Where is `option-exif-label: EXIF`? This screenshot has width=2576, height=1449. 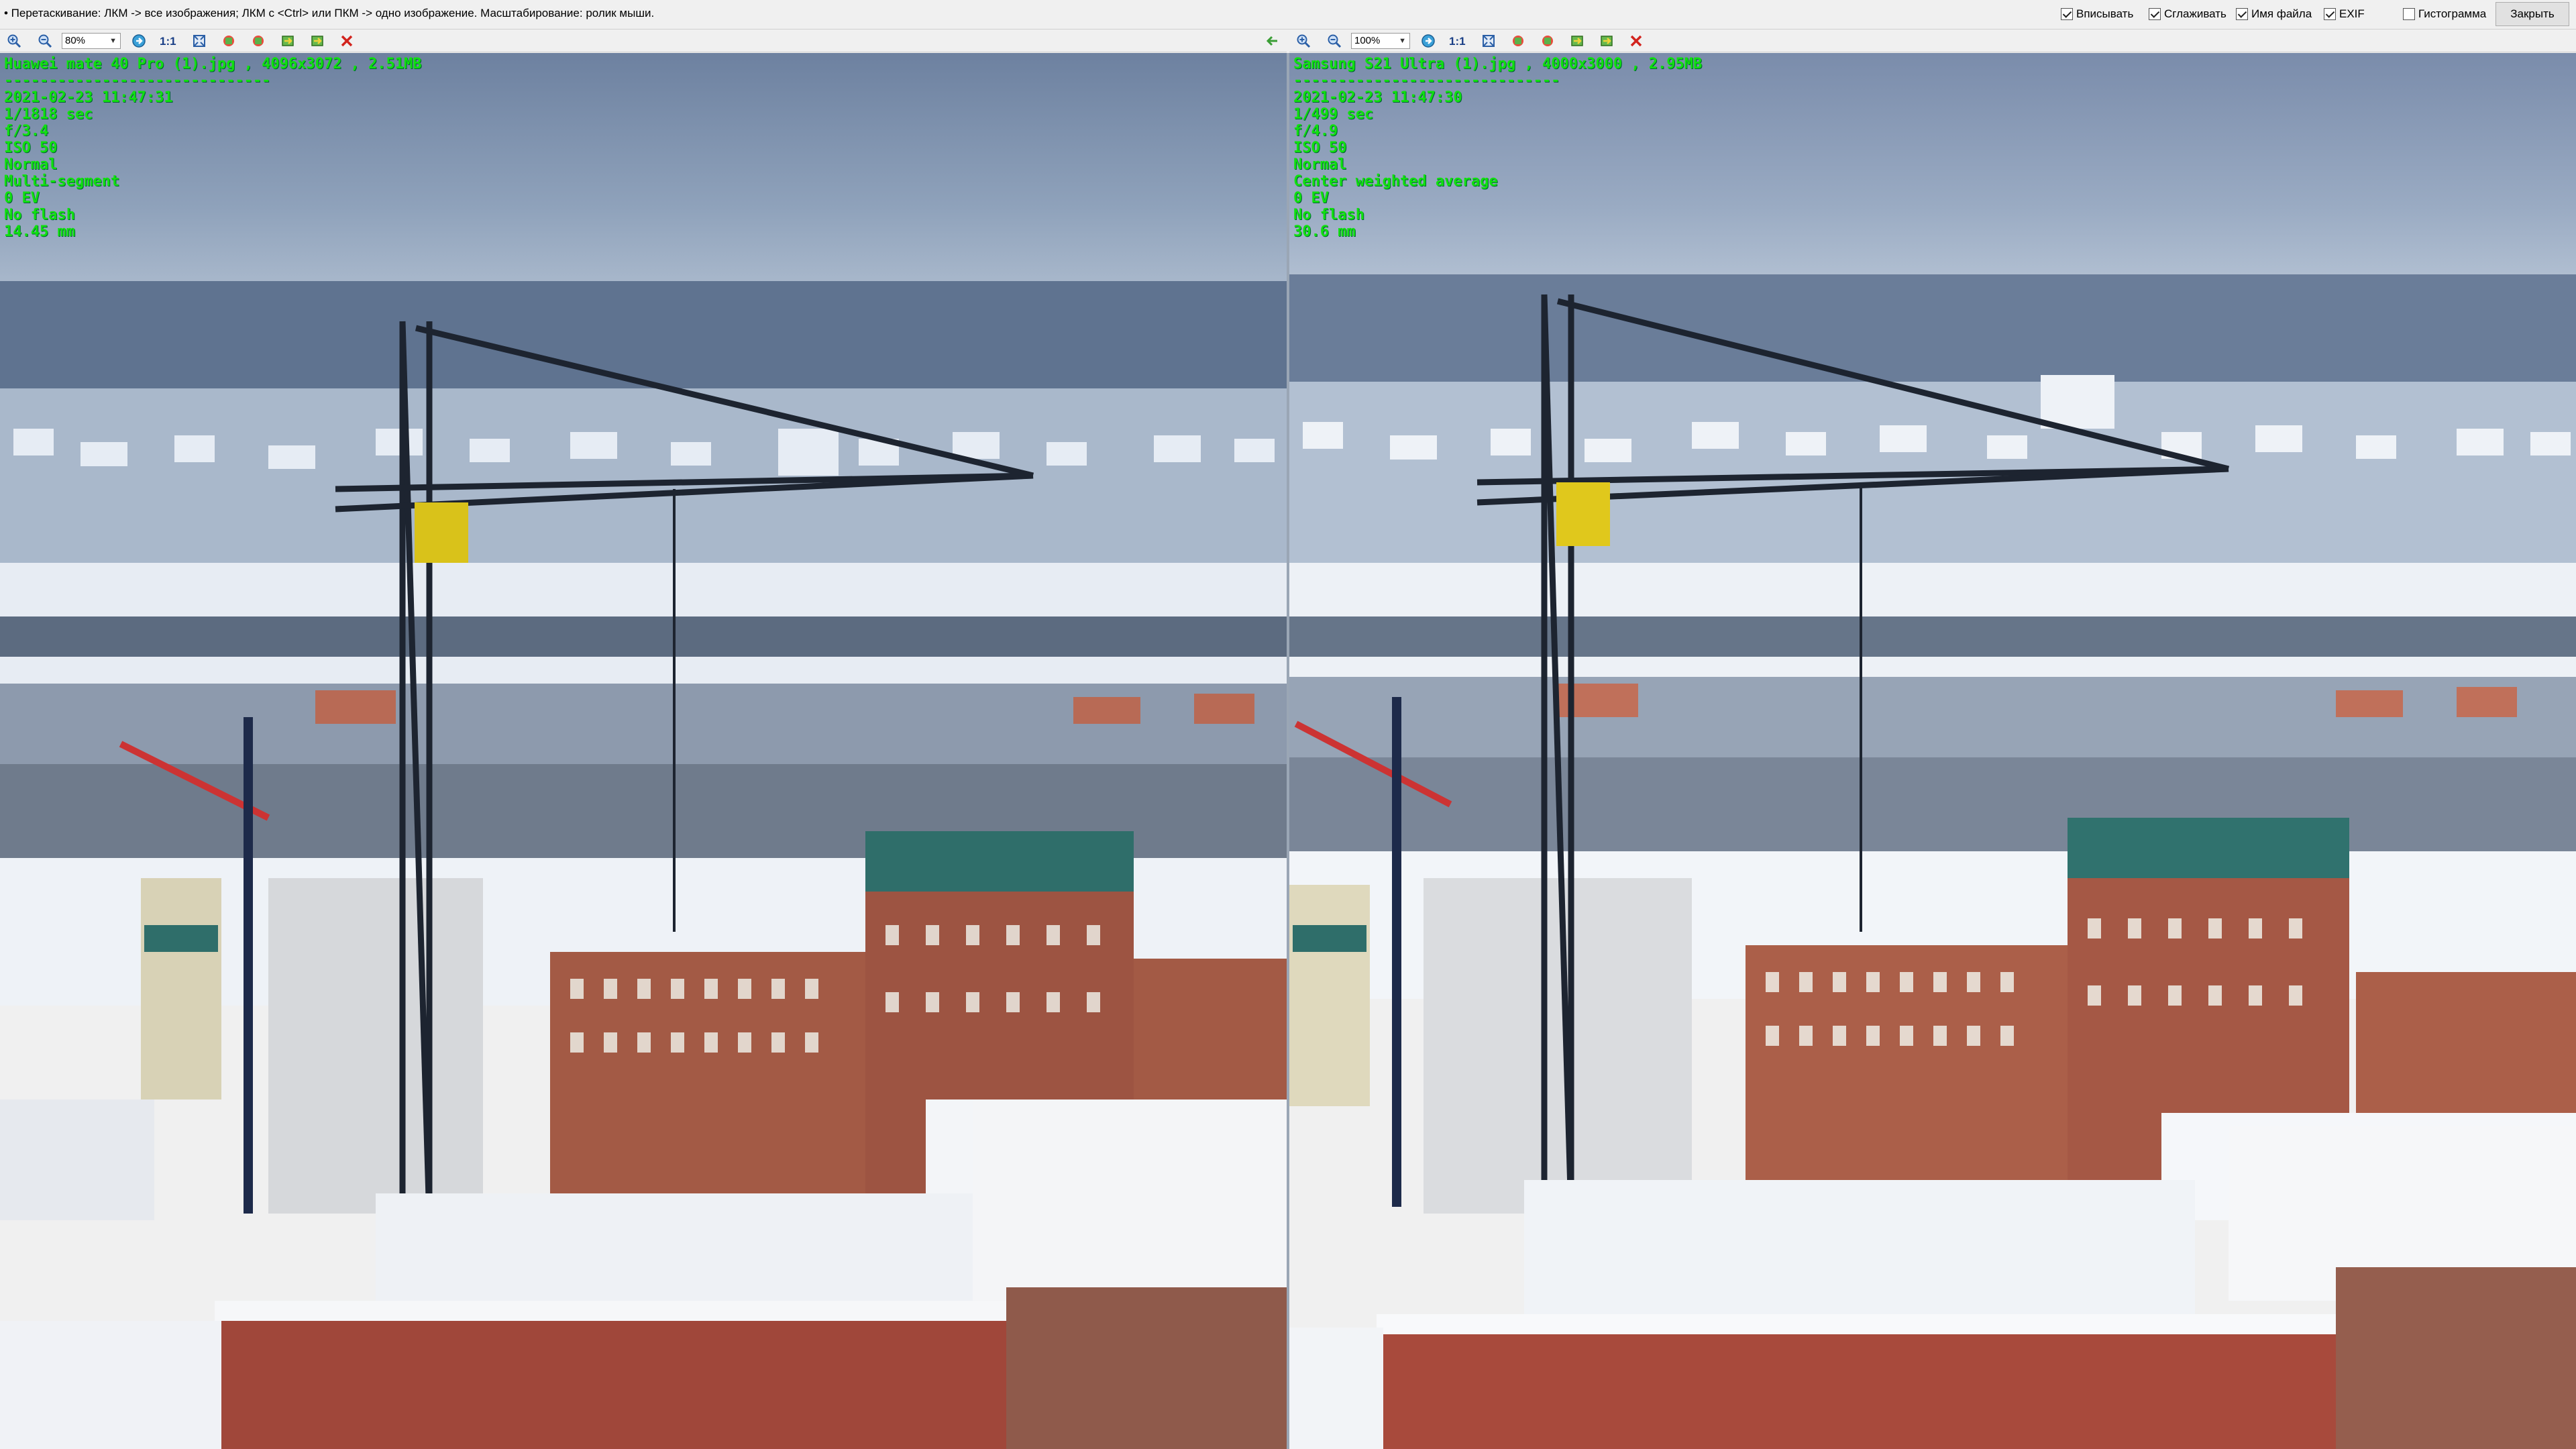
option-exif-label: EXIF is located at coordinates (2352, 13).